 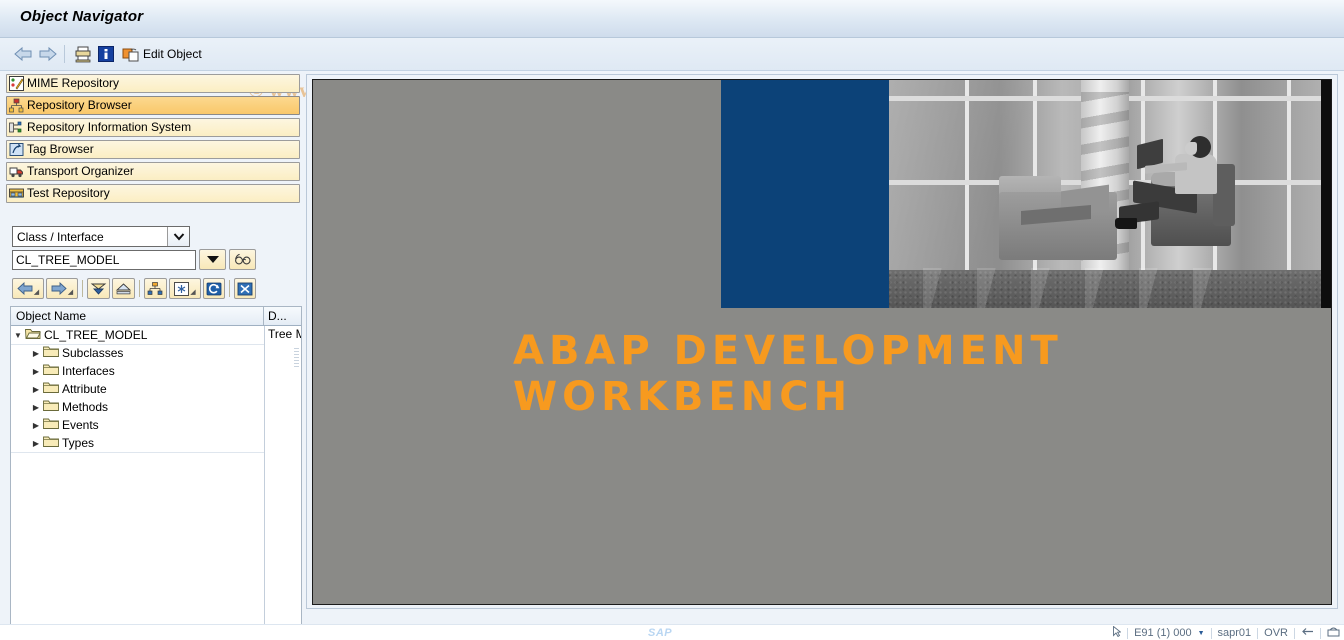 What do you see at coordinates (60, 236) in the screenshot?
I see `object-type-value: Class / Interface` at bounding box center [60, 236].